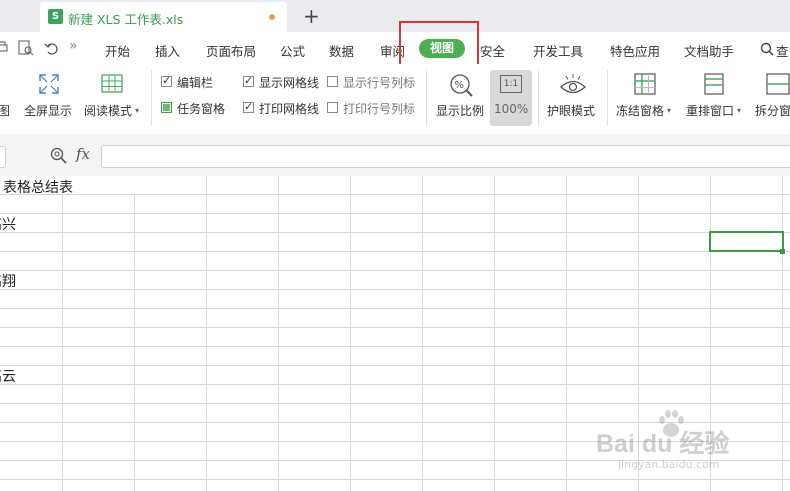 The image size is (790, 491). What do you see at coordinates (772, 98) in the screenshot?
I see `split-window-button: 拆分窗` at bounding box center [772, 98].